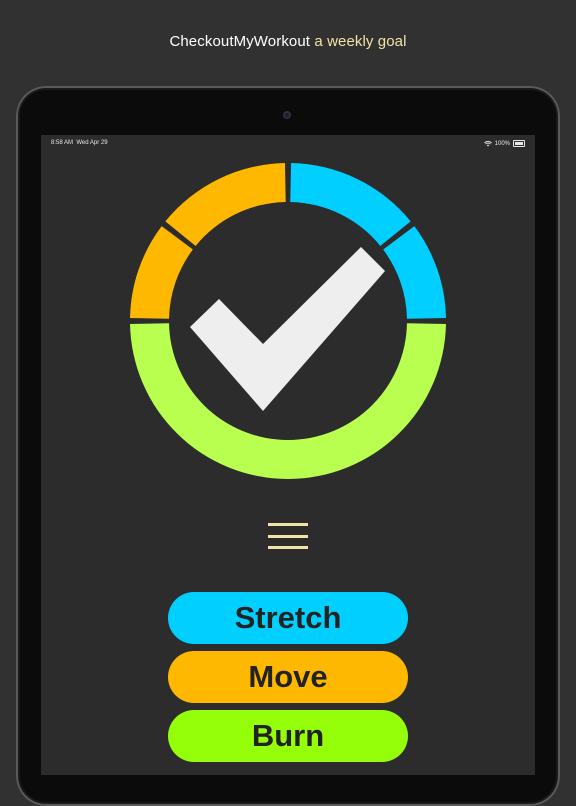 The width and height of the screenshot is (576, 806). I want to click on burn-button: Burn, so click(288, 736).